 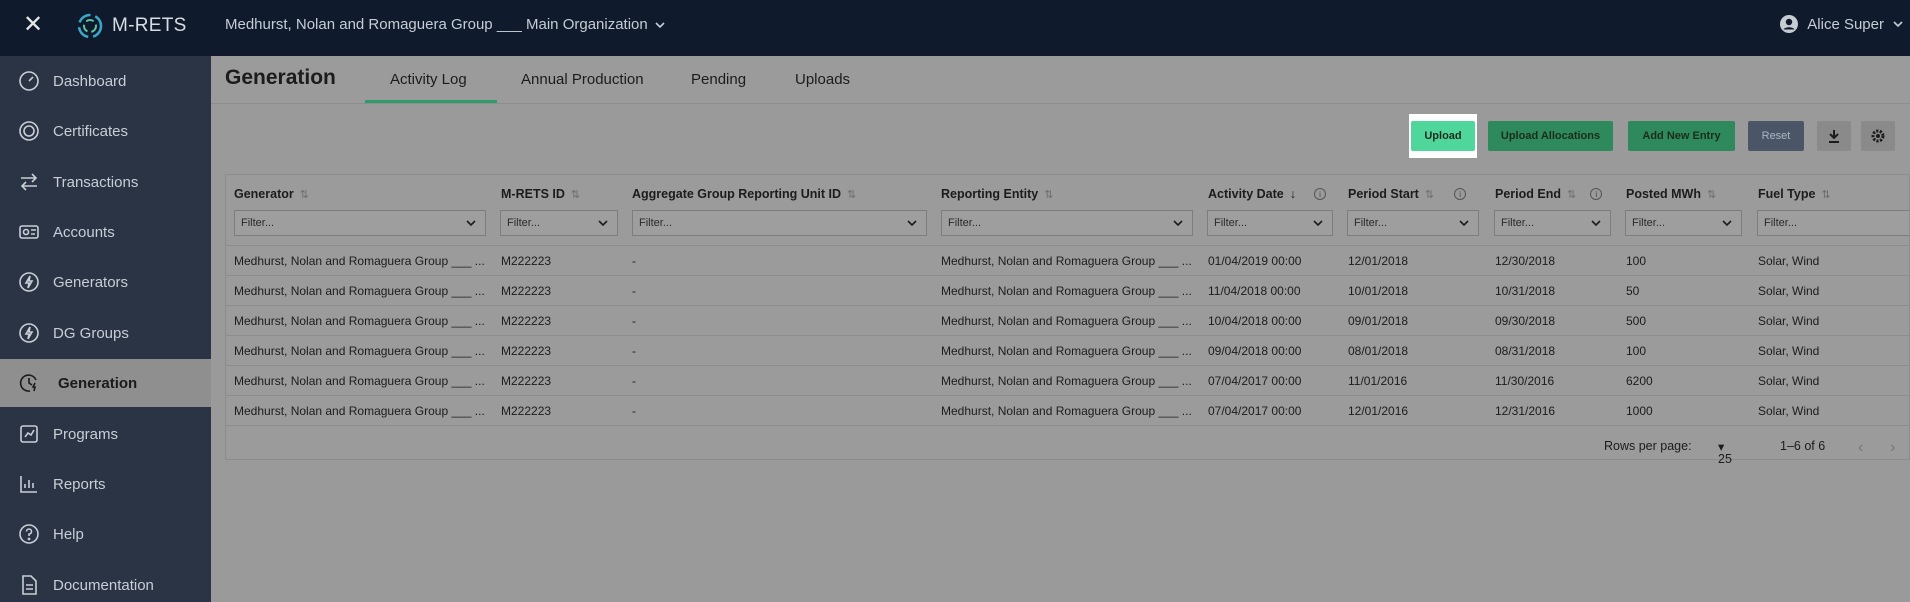 I want to click on sidebar-item-reports: Reports, so click(x=105, y=484).